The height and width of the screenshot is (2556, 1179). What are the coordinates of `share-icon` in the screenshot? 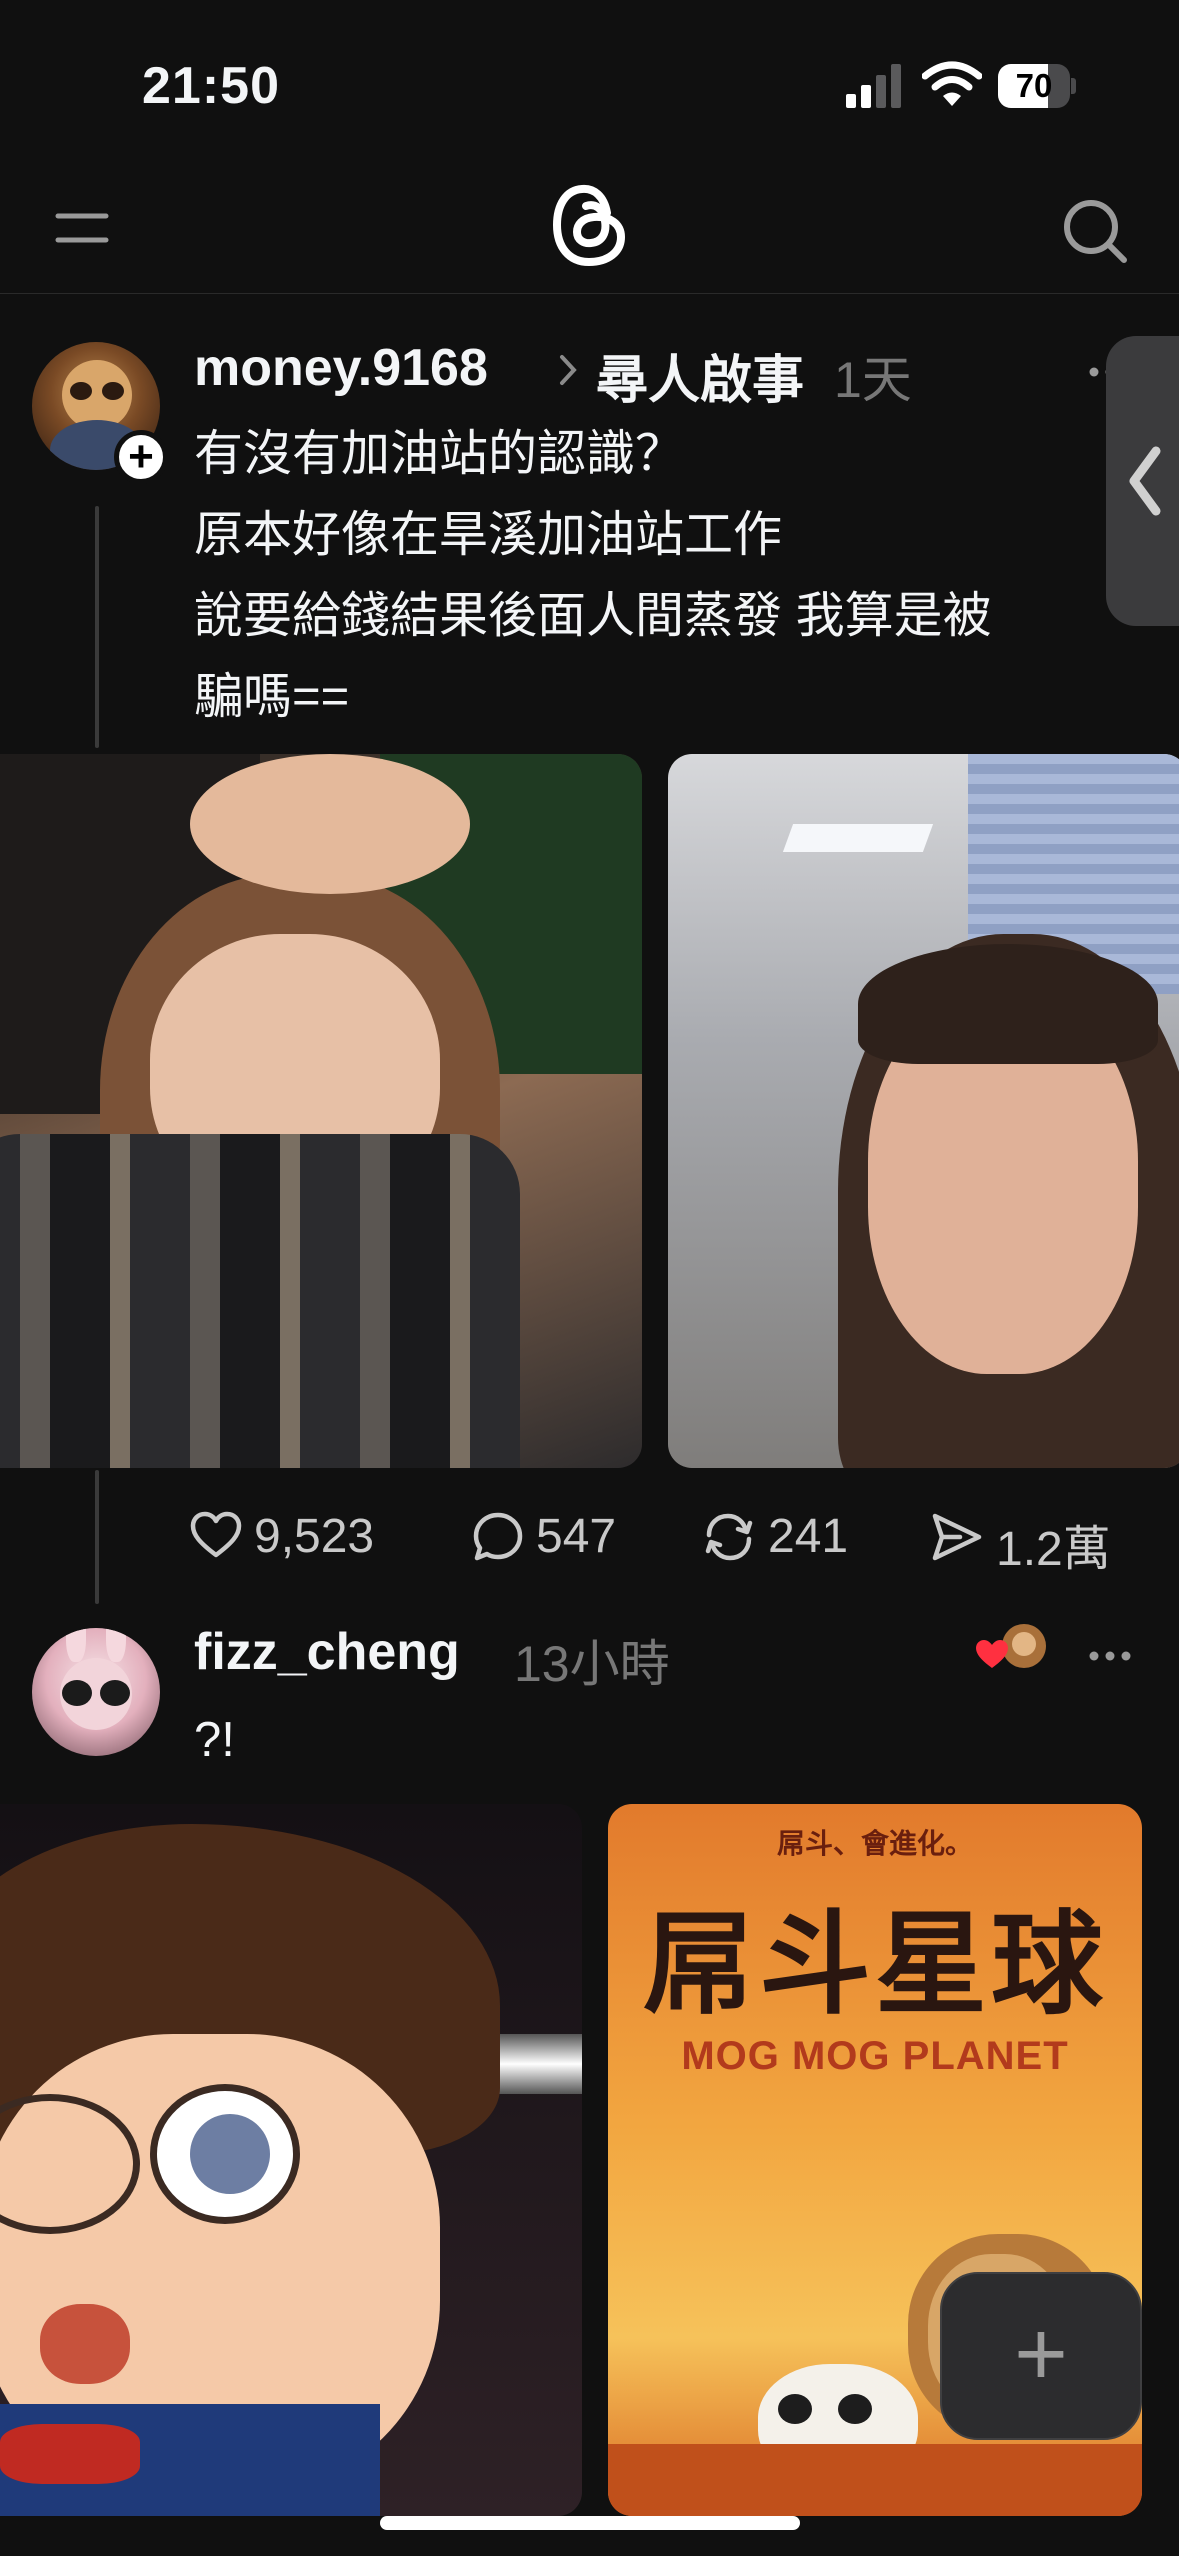 It's located at (957, 1537).